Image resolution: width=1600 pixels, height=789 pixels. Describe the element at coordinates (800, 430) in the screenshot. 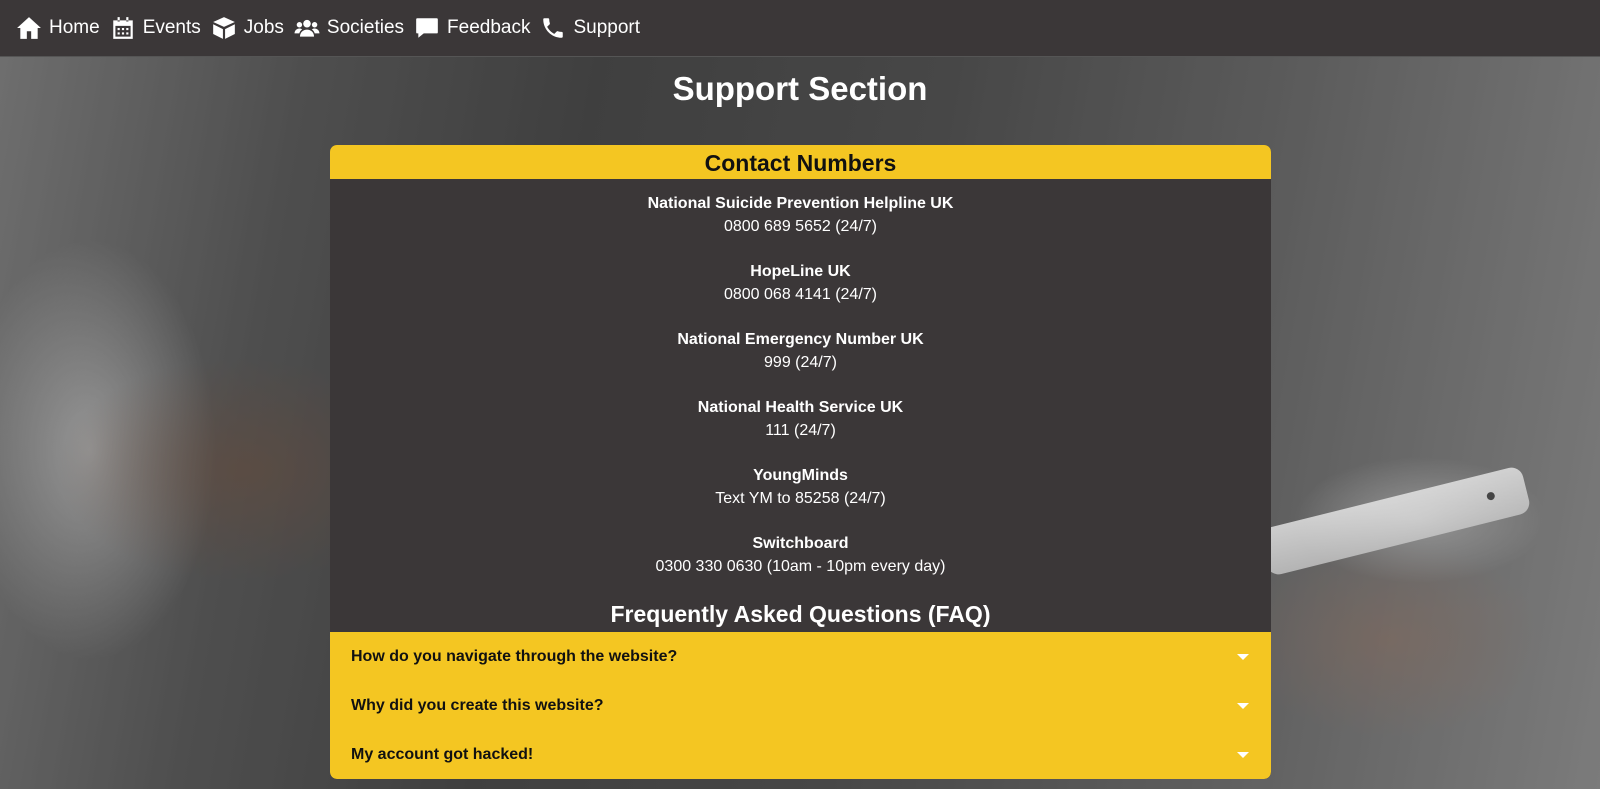

I see `contact-number: 111 (24/7)` at that location.